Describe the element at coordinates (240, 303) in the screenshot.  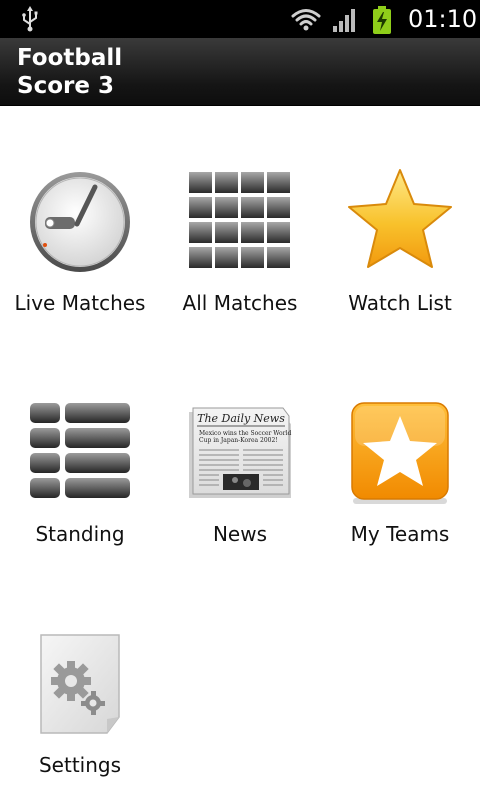
I see `menu-item-label: All Matches` at that location.